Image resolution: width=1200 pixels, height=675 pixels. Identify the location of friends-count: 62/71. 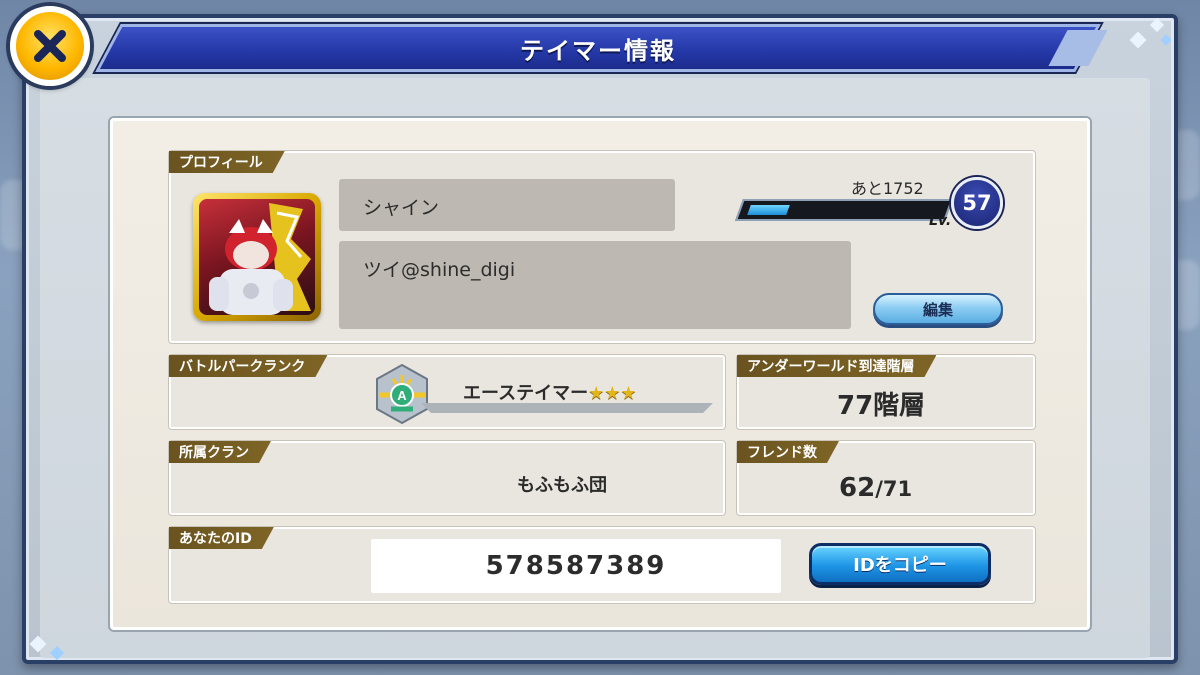
(875, 488).